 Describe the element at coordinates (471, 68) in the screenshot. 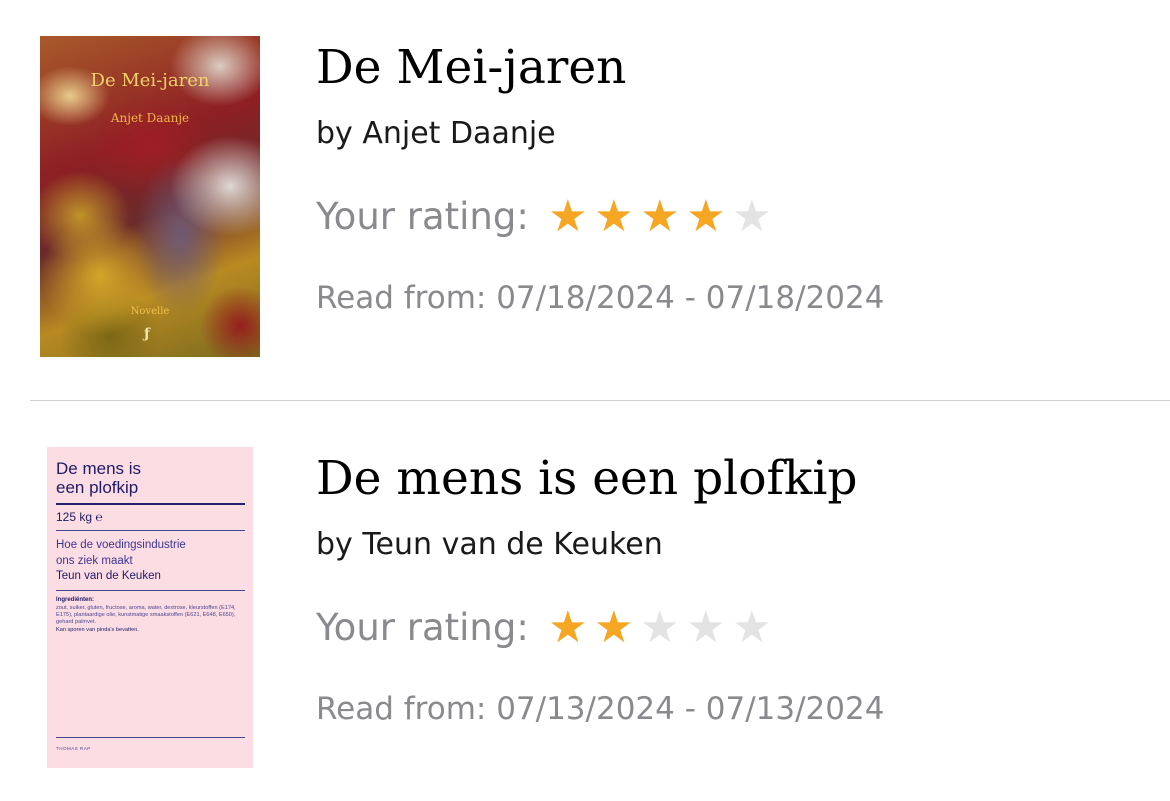

I see `book-title: De Mei-jaren` at that location.